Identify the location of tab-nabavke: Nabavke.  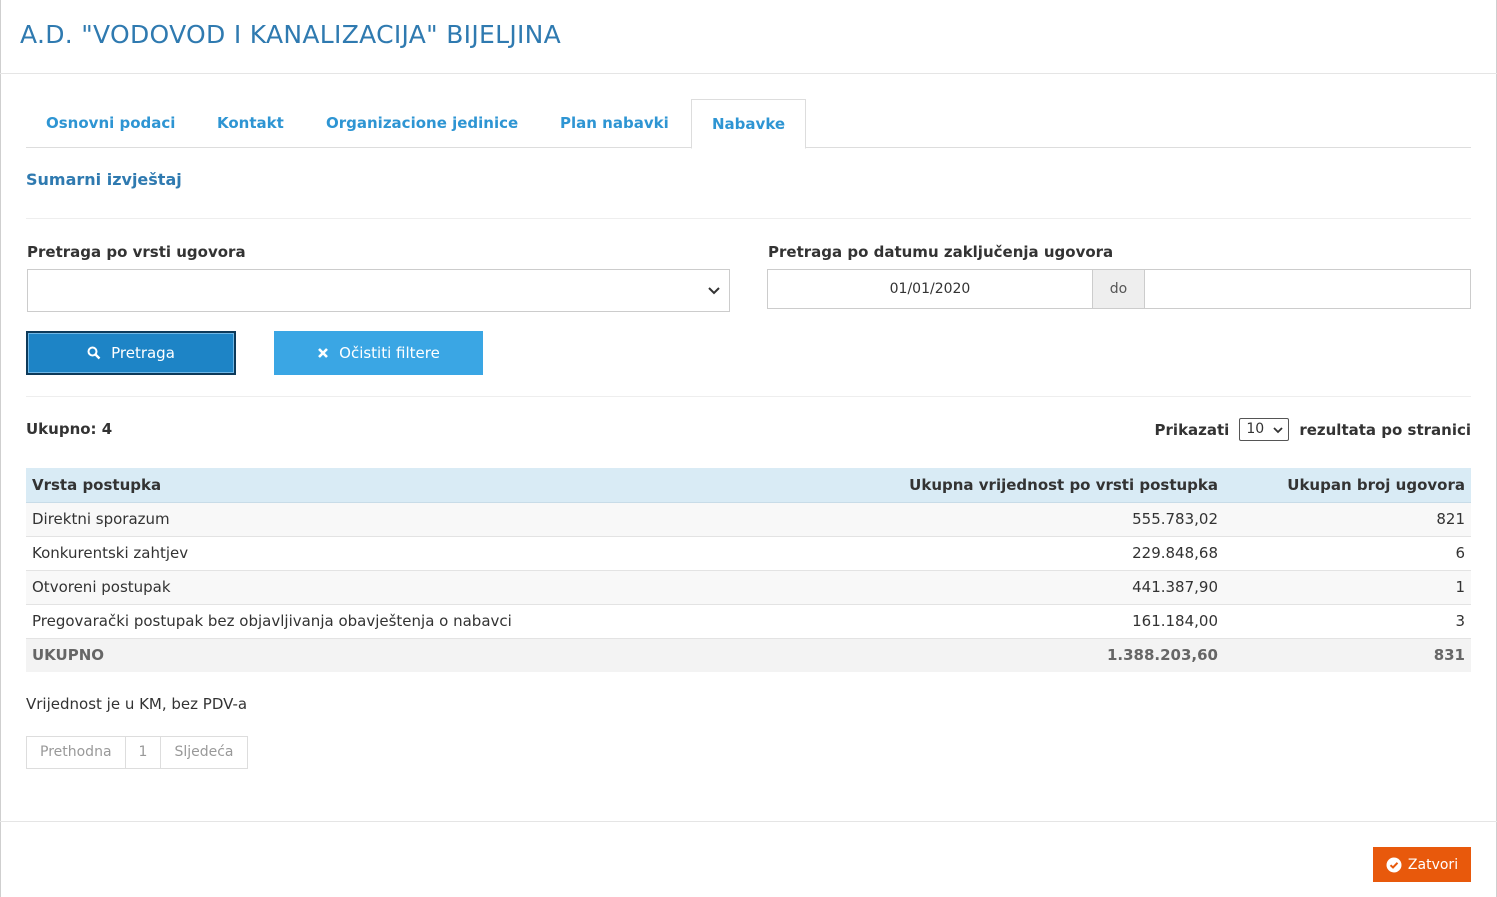
(749, 124).